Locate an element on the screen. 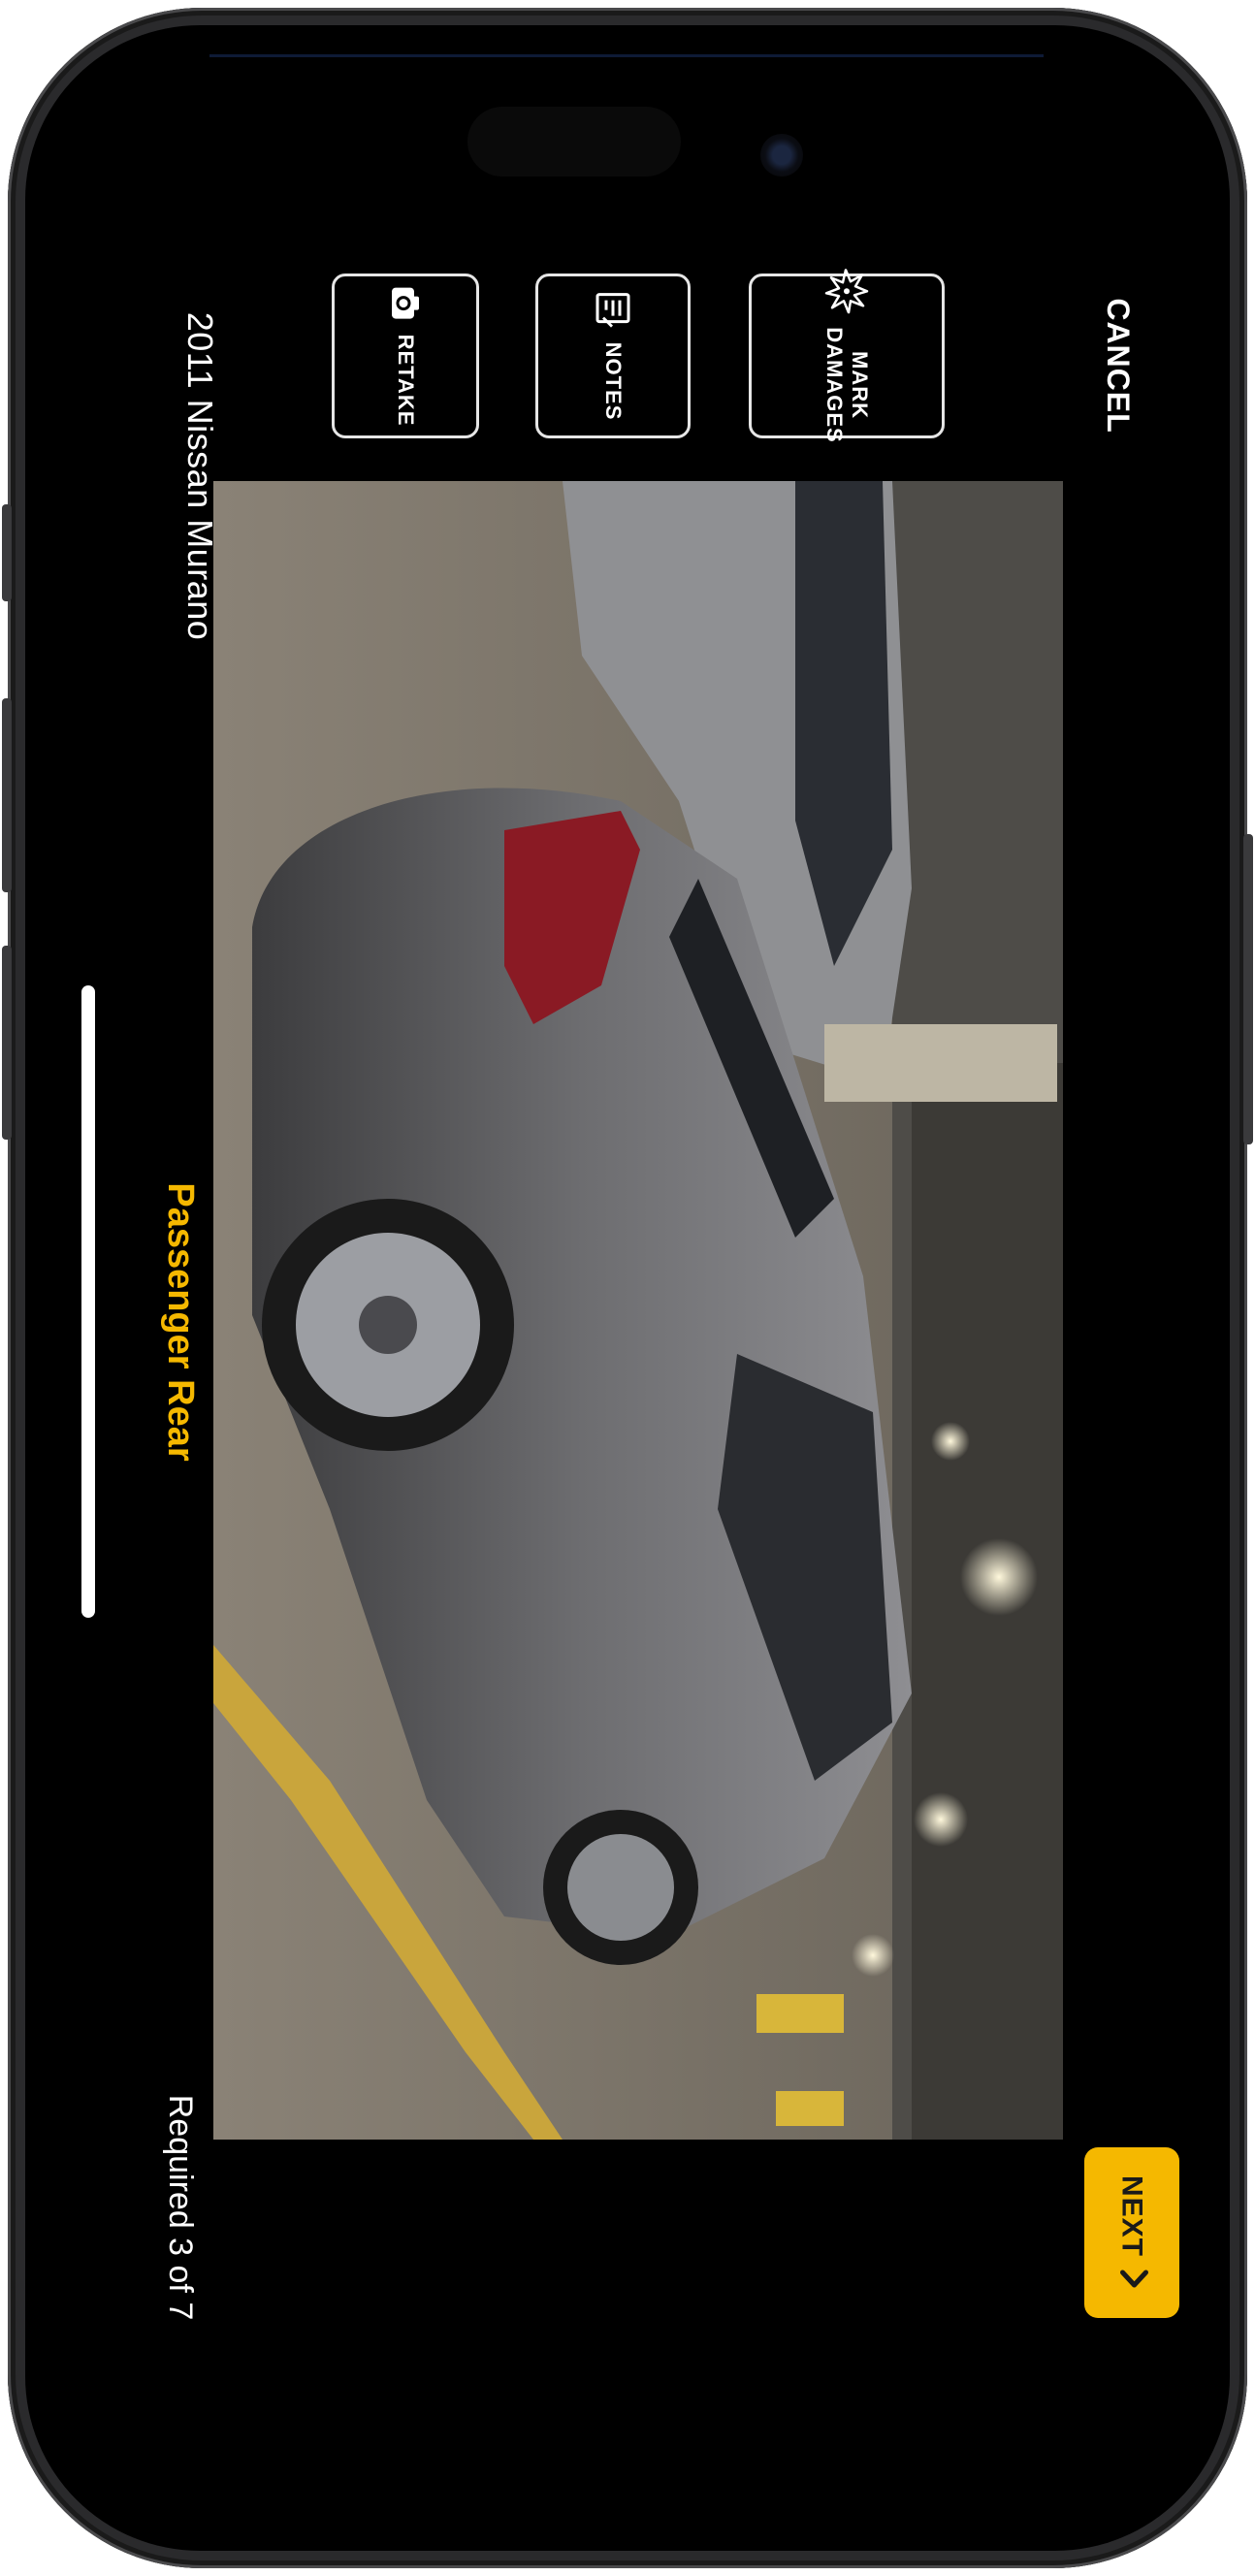 This screenshot has height=2576, width=1255. notes-label: NOTES is located at coordinates (613, 381).